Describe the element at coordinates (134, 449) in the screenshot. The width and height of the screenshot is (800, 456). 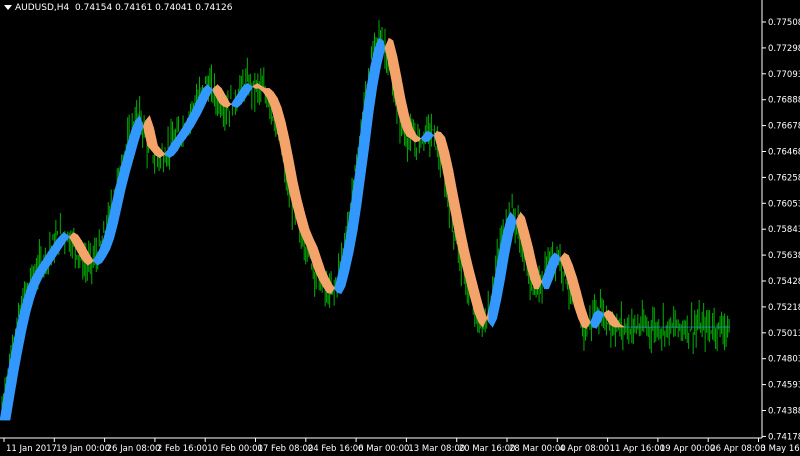
I see `x-tick-label: 26 Jan 08:00` at that location.